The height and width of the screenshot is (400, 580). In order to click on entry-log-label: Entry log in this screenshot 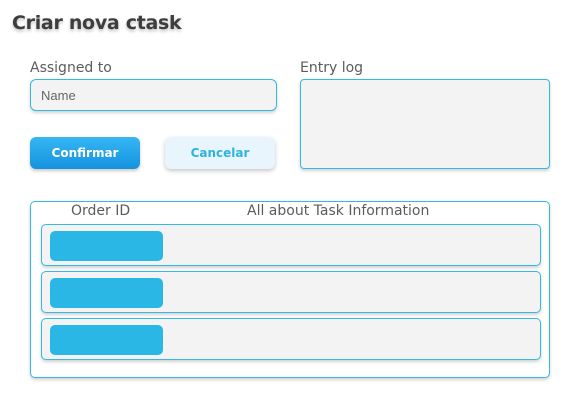, I will do `click(332, 68)`.